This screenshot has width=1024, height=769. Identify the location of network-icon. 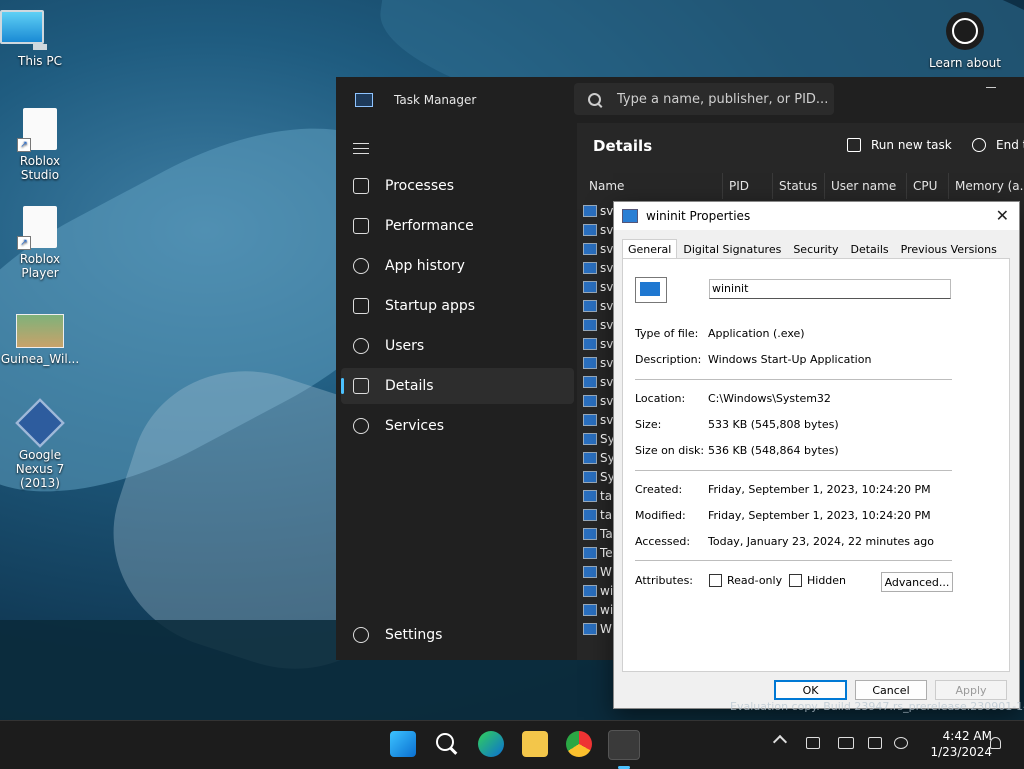
(875, 743).